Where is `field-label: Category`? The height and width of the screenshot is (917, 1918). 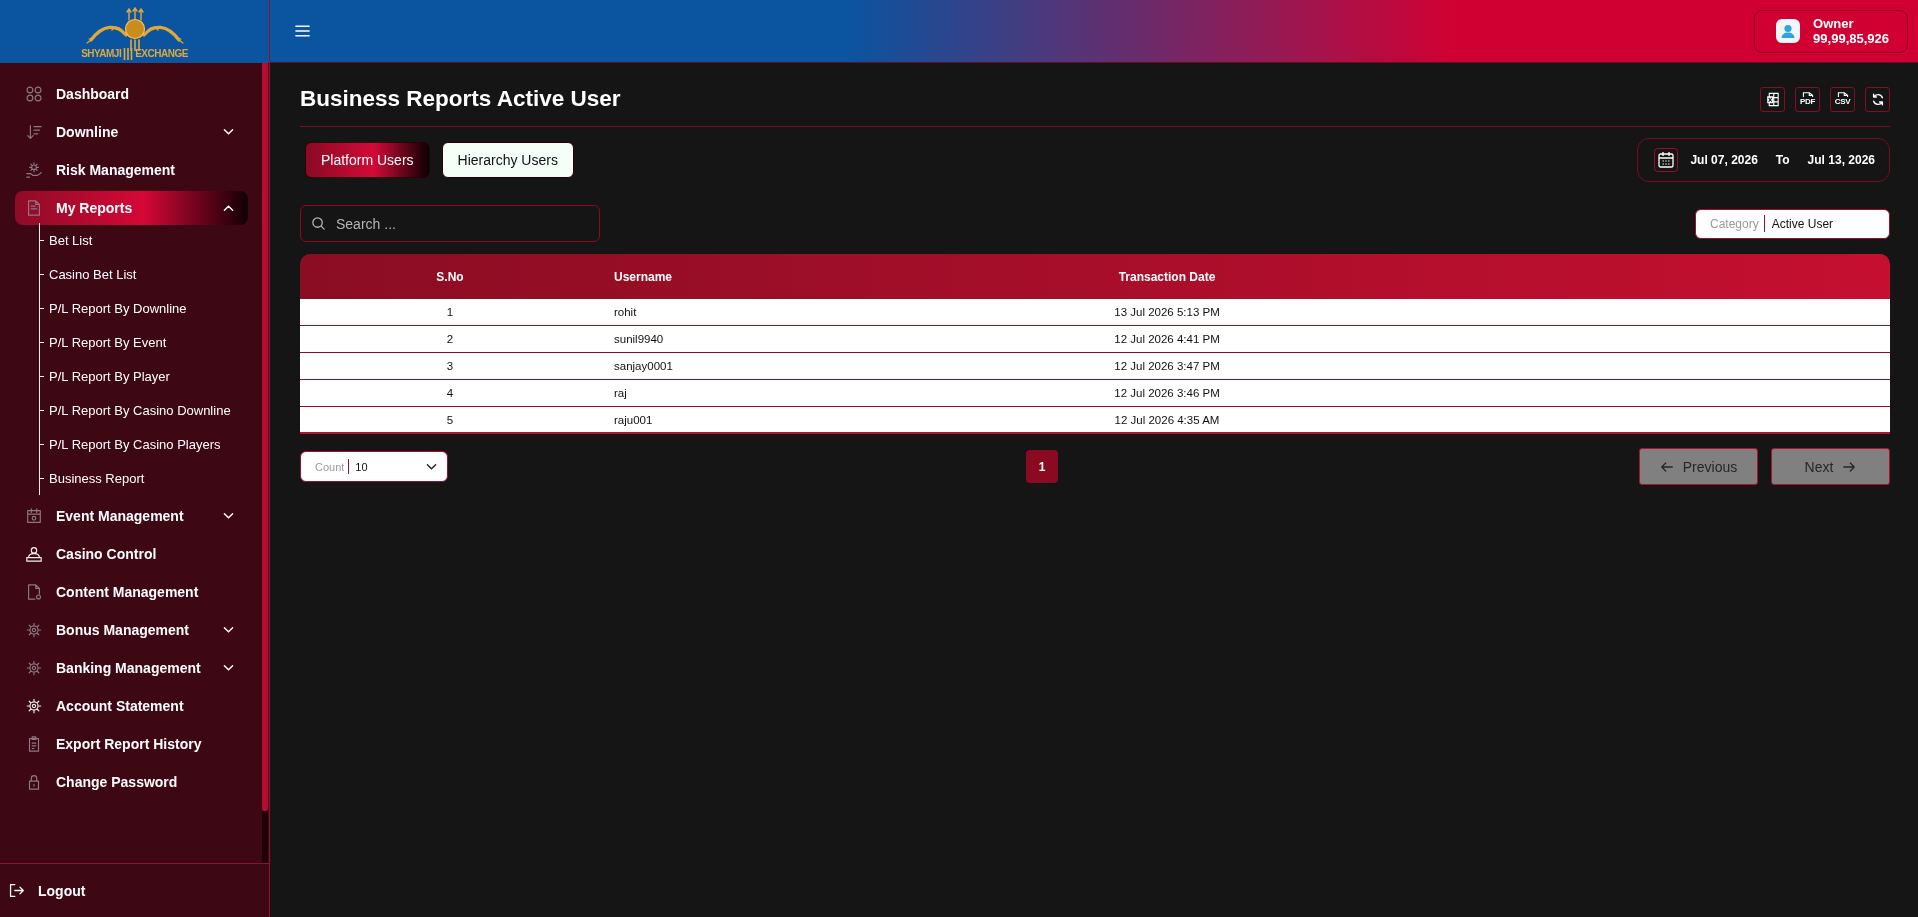
field-label: Category is located at coordinates (1734, 223).